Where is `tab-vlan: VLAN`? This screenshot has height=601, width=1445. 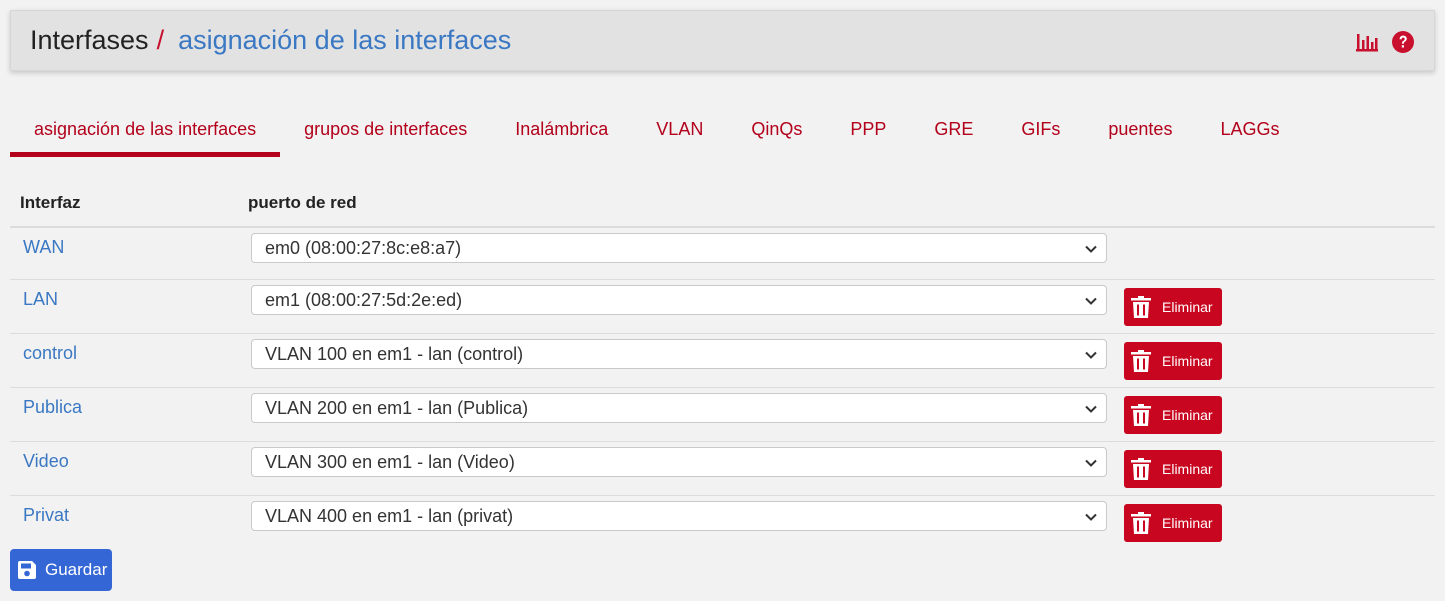
tab-vlan: VLAN is located at coordinates (679, 128).